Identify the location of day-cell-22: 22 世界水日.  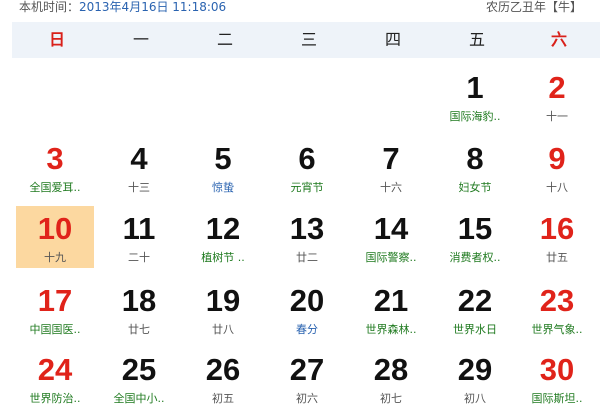
(475, 309).